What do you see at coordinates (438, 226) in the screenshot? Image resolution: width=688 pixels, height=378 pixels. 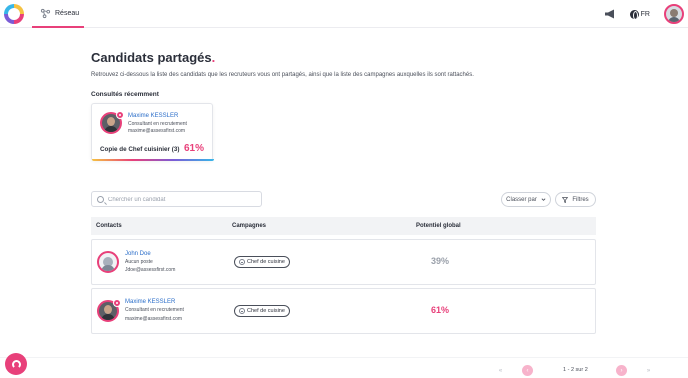 I see `header-potential: Potentiel global` at bounding box center [438, 226].